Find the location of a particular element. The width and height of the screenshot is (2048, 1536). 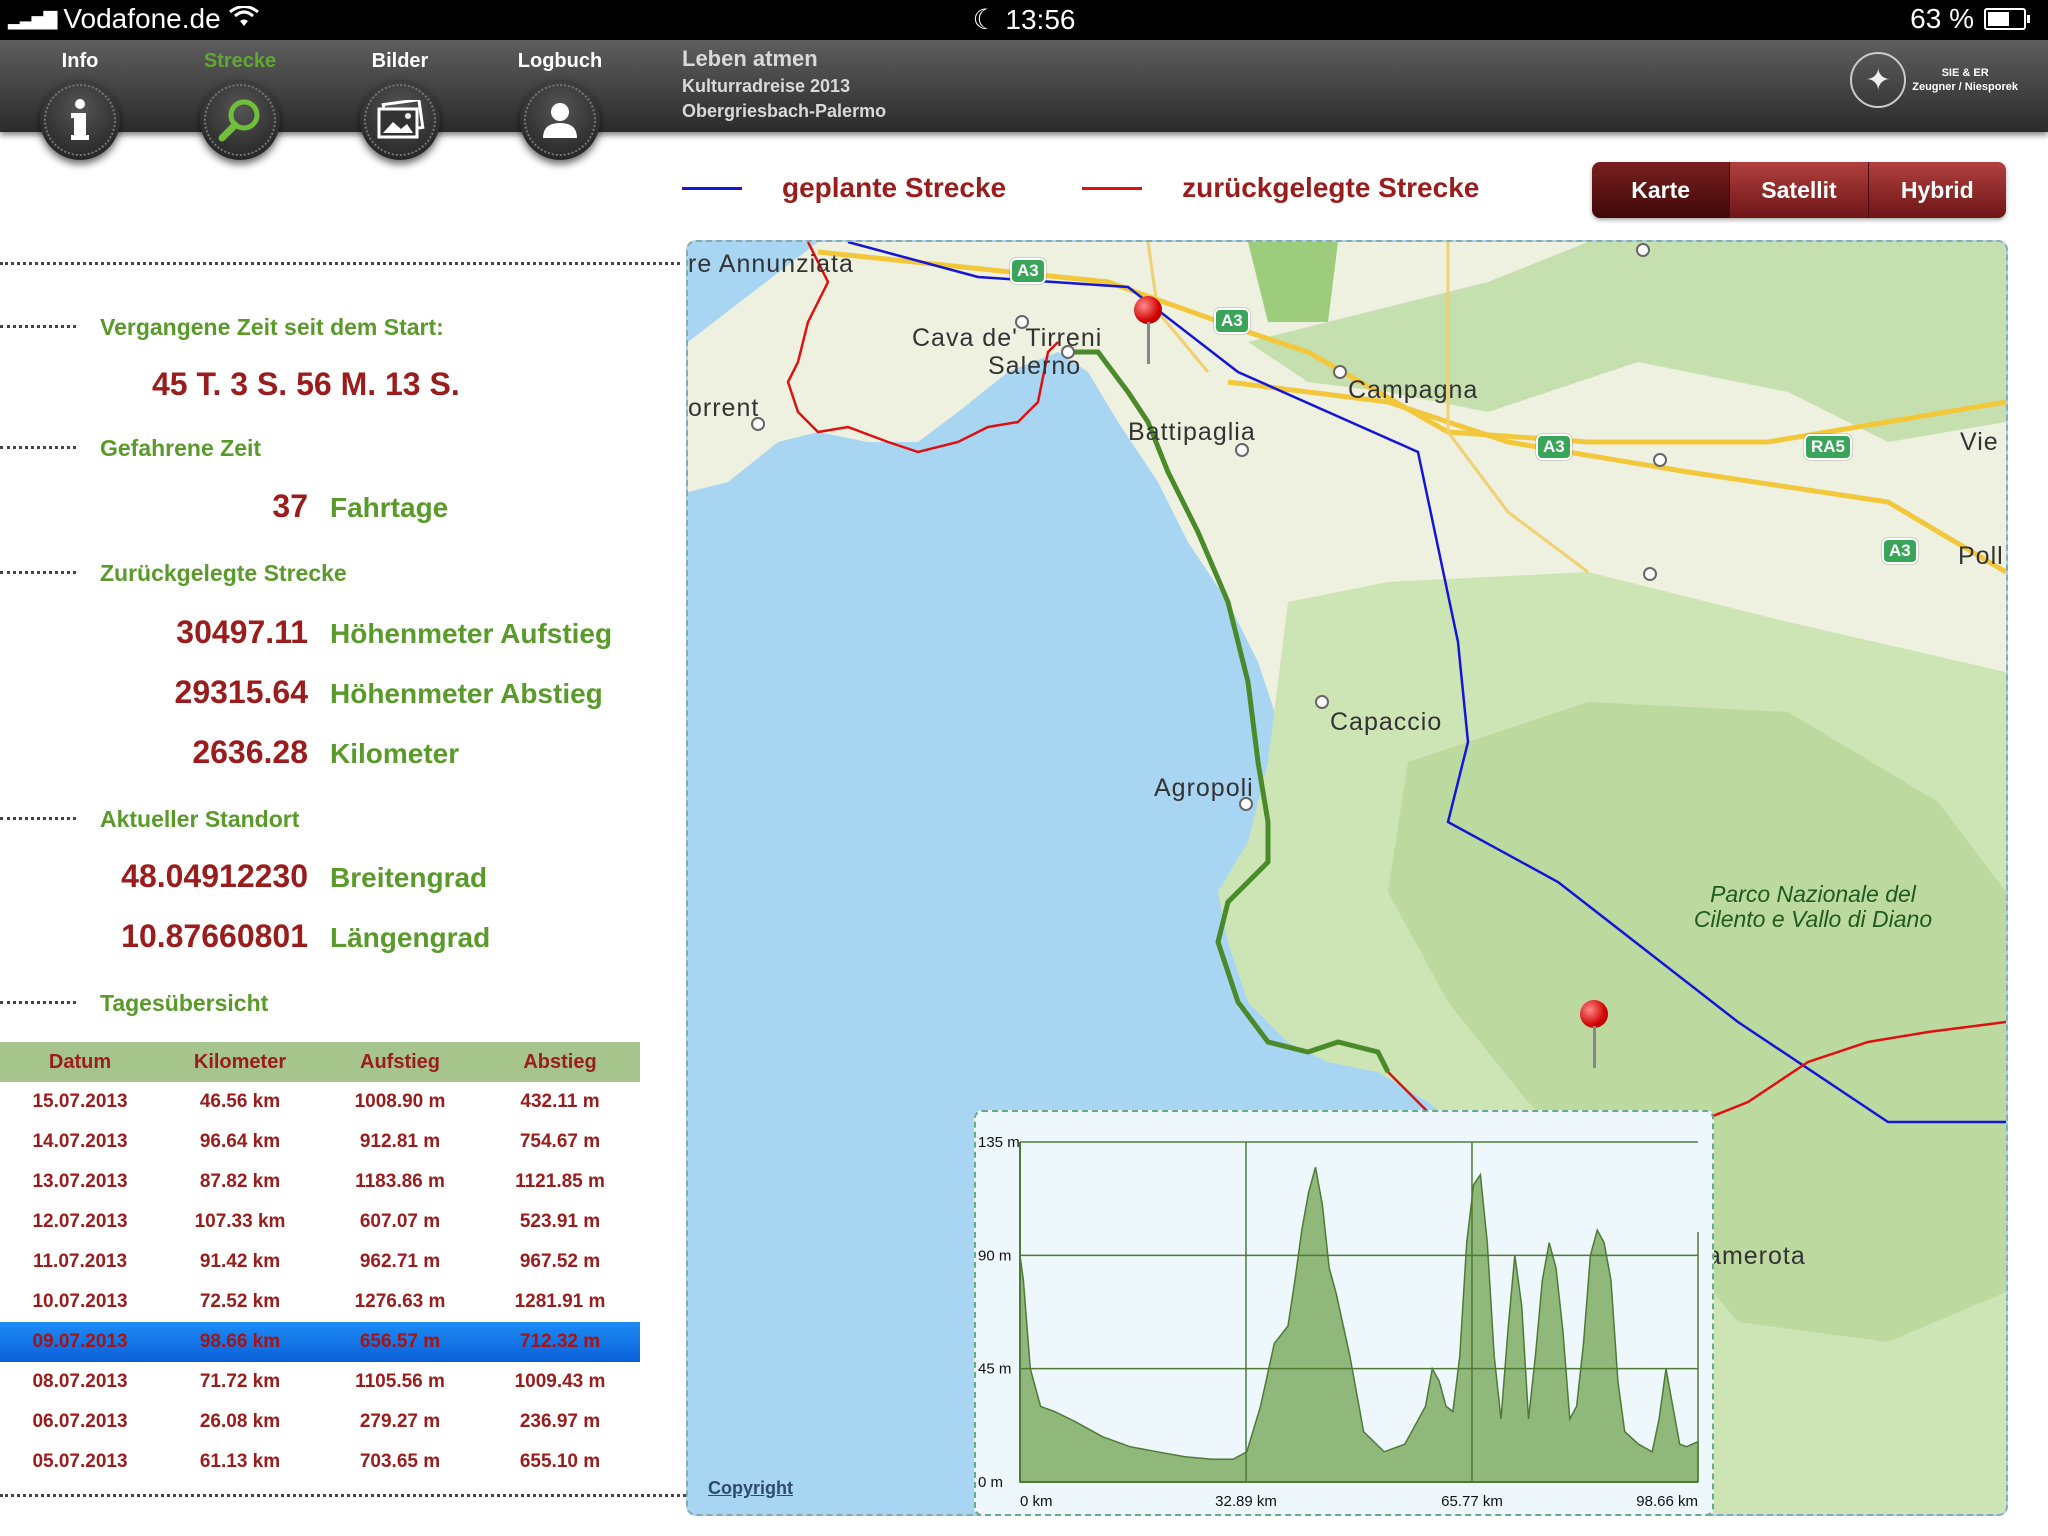

kilometer-row: 2636.28 Kilometer is located at coordinates (320, 756).